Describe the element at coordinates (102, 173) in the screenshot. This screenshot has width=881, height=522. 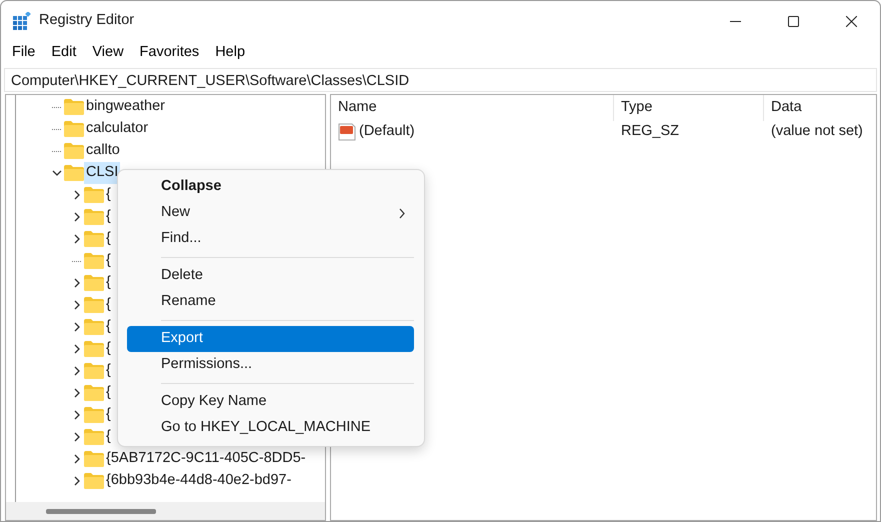
I see `tree-item: CLSI` at that location.